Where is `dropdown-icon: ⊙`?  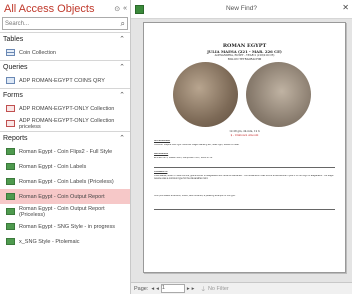
dropdown-icon: ⊙ is located at coordinates (117, 9).